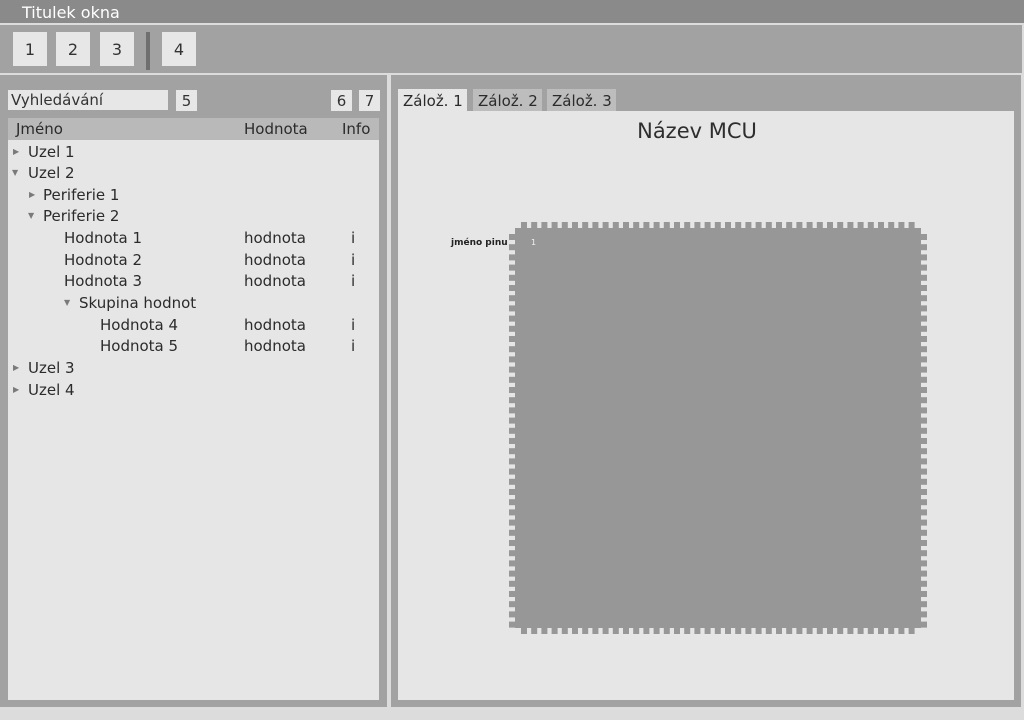 Image resolution: width=1024 pixels, height=720 pixels. What do you see at coordinates (193, 195) in the screenshot?
I see `tree-row-periferie-1: ▶ Periferie 1` at bounding box center [193, 195].